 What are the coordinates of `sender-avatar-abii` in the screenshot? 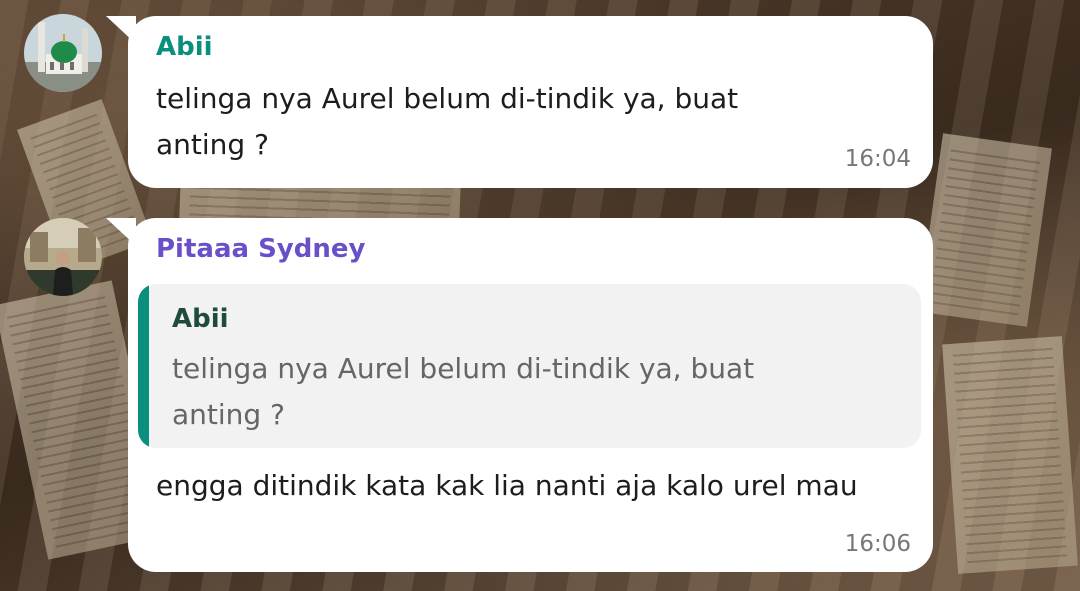 It's located at (63, 53).